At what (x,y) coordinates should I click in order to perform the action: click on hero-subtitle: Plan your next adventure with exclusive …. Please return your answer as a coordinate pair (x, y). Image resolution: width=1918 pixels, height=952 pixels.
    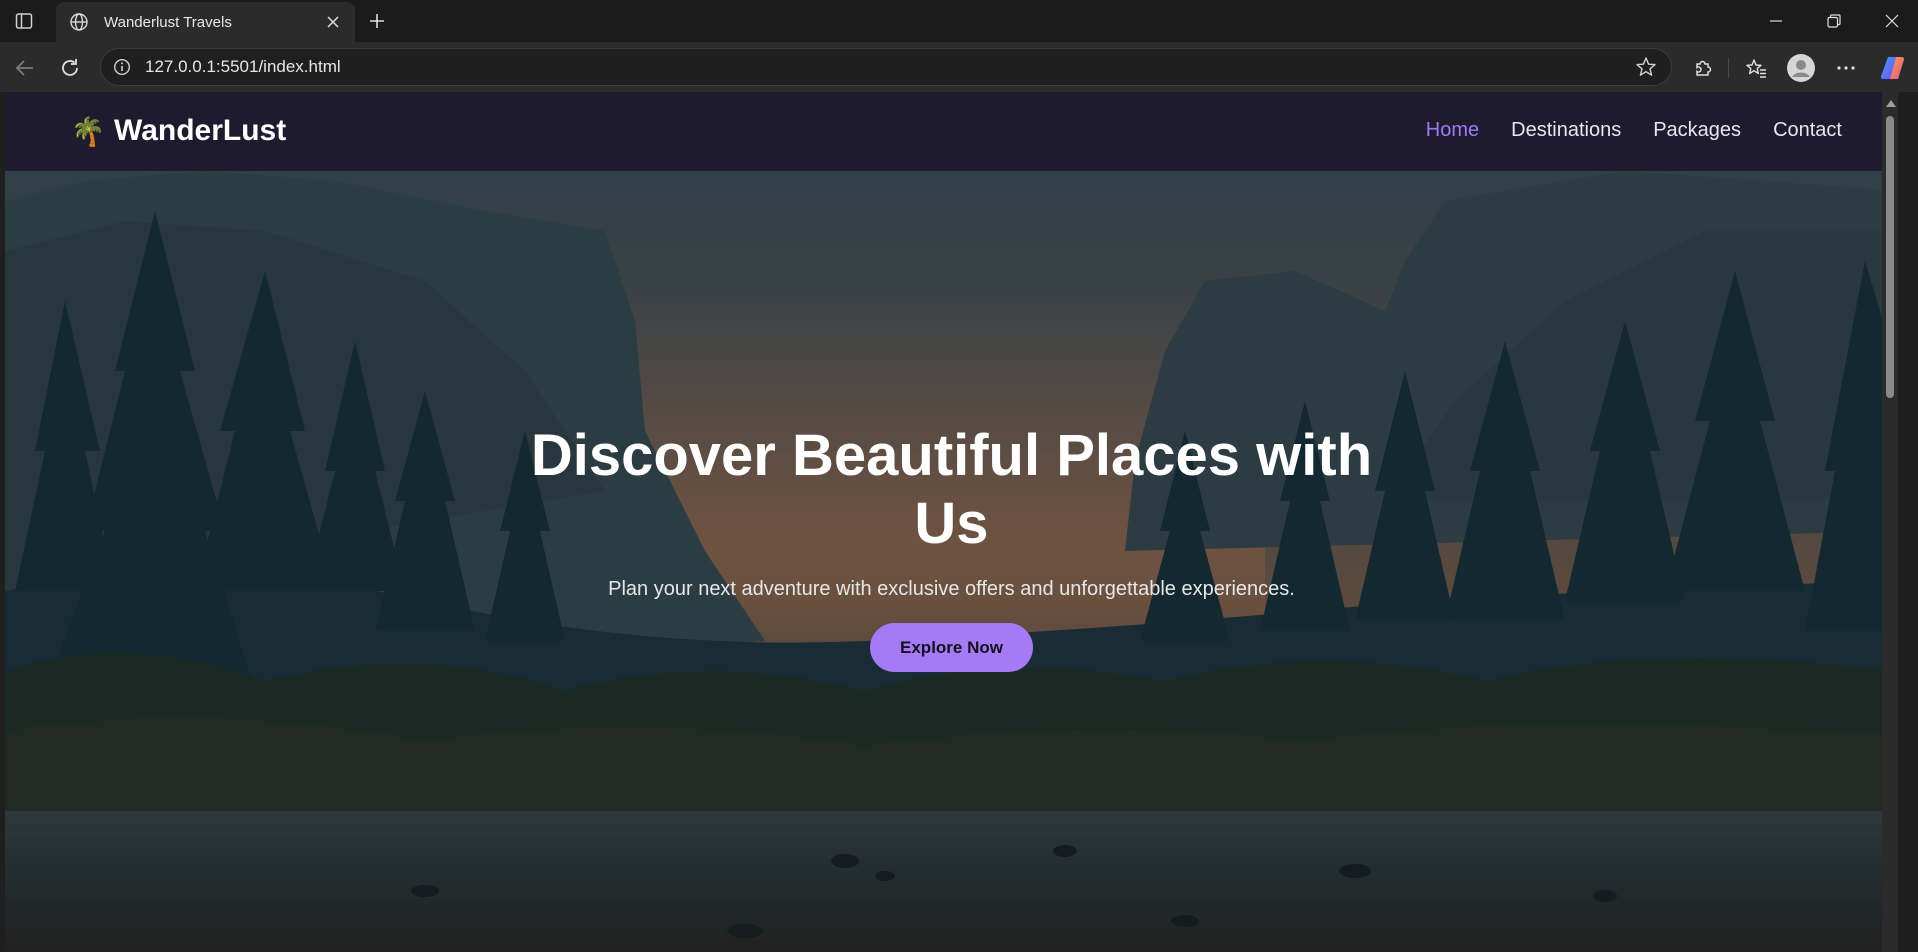
    Looking at the image, I should click on (951, 589).